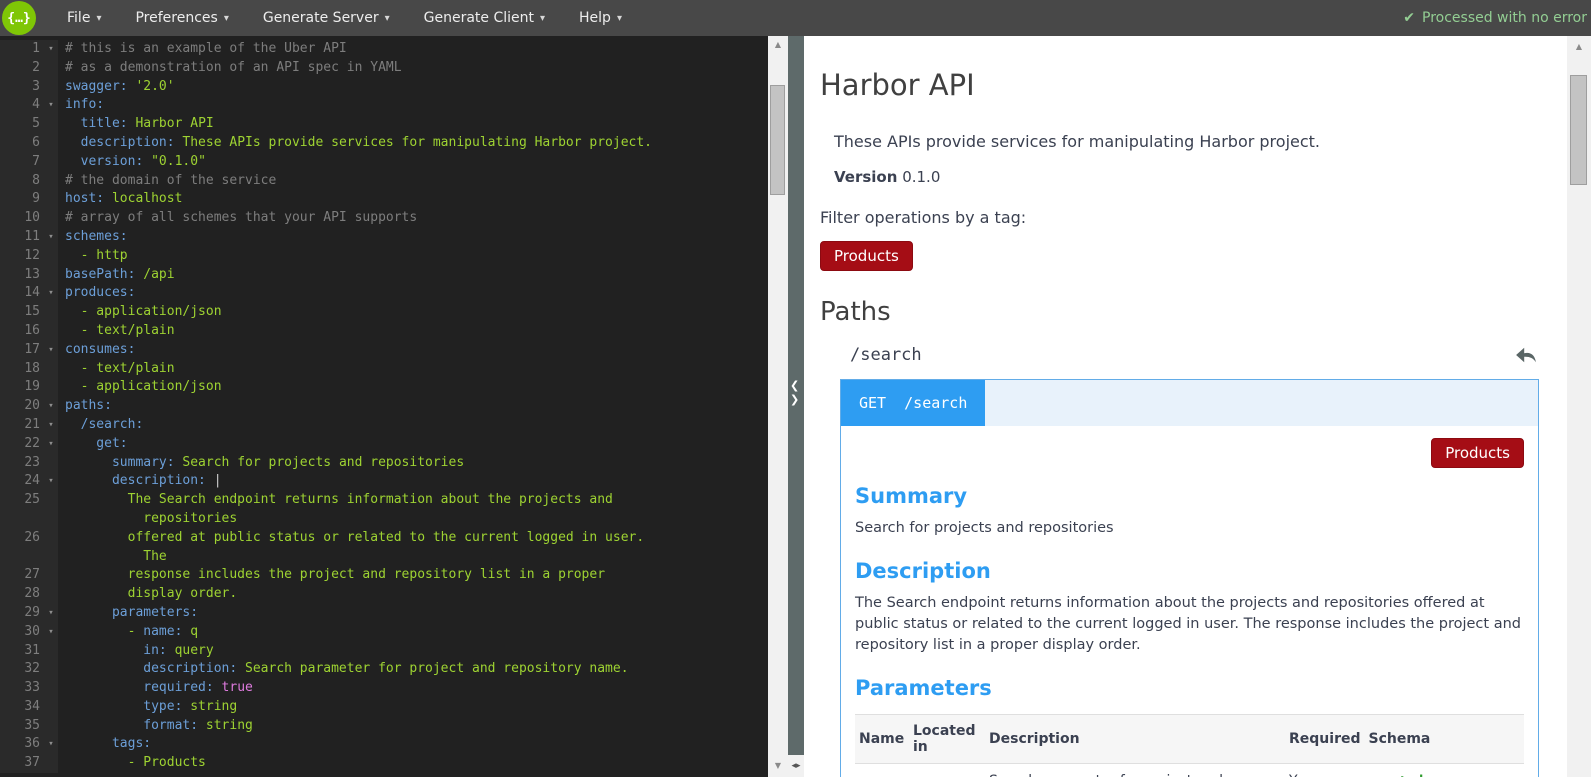 This screenshot has width=1591, height=777. Describe the element at coordinates (1189, 403) in the screenshot. I see `operation-header: GET /search` at that location.